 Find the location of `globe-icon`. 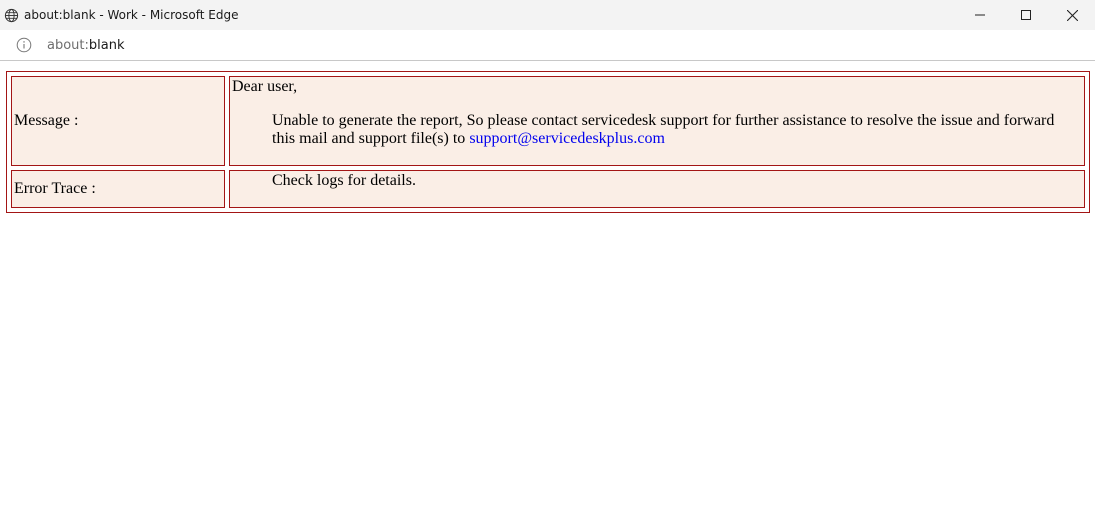

globe-icon is located at coordinates (11, 15).